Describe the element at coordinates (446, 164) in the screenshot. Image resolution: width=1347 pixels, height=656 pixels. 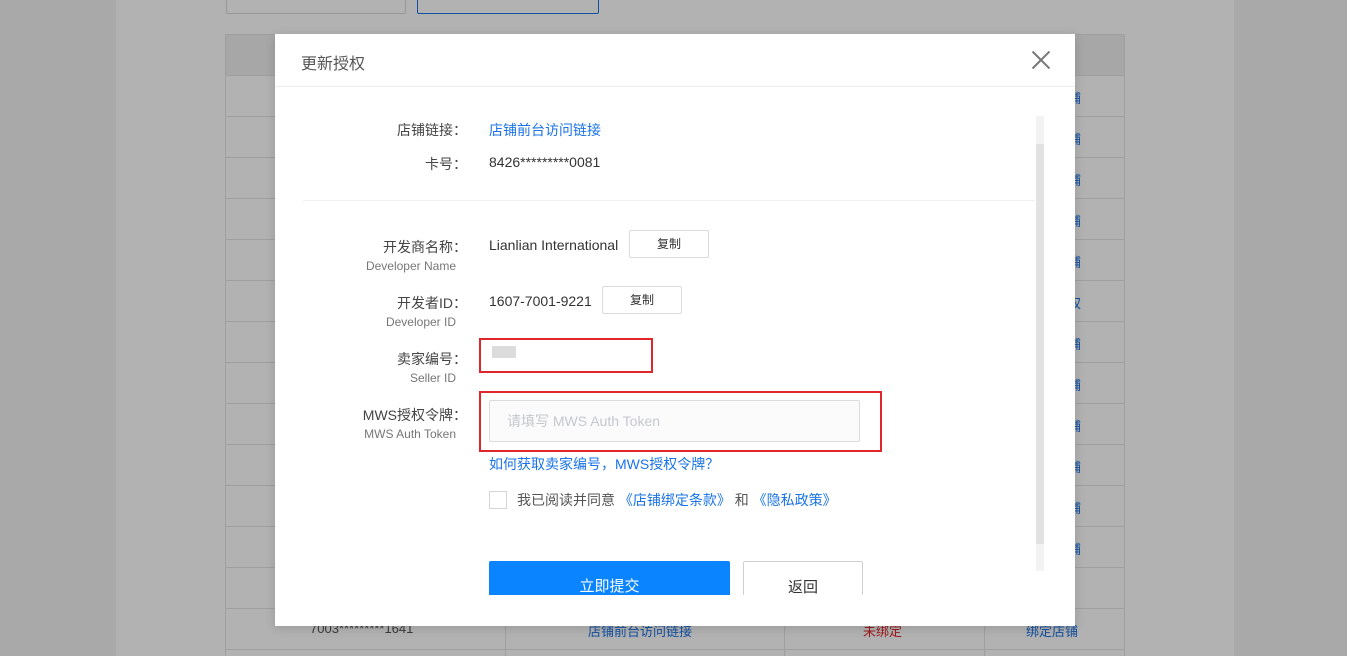
I see `card-number-label: 卡号：` at that location.